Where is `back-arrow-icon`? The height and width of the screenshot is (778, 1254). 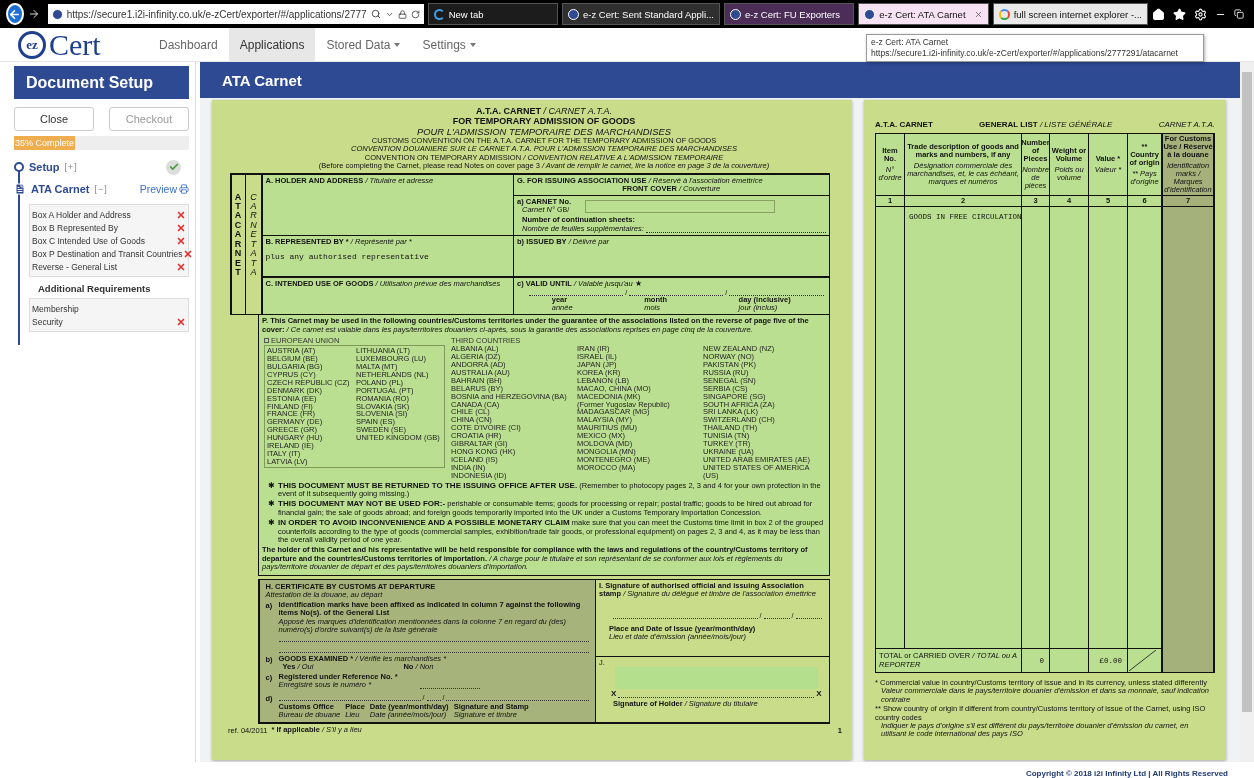
back-arrow-icon is located at coordinates (15, 14).